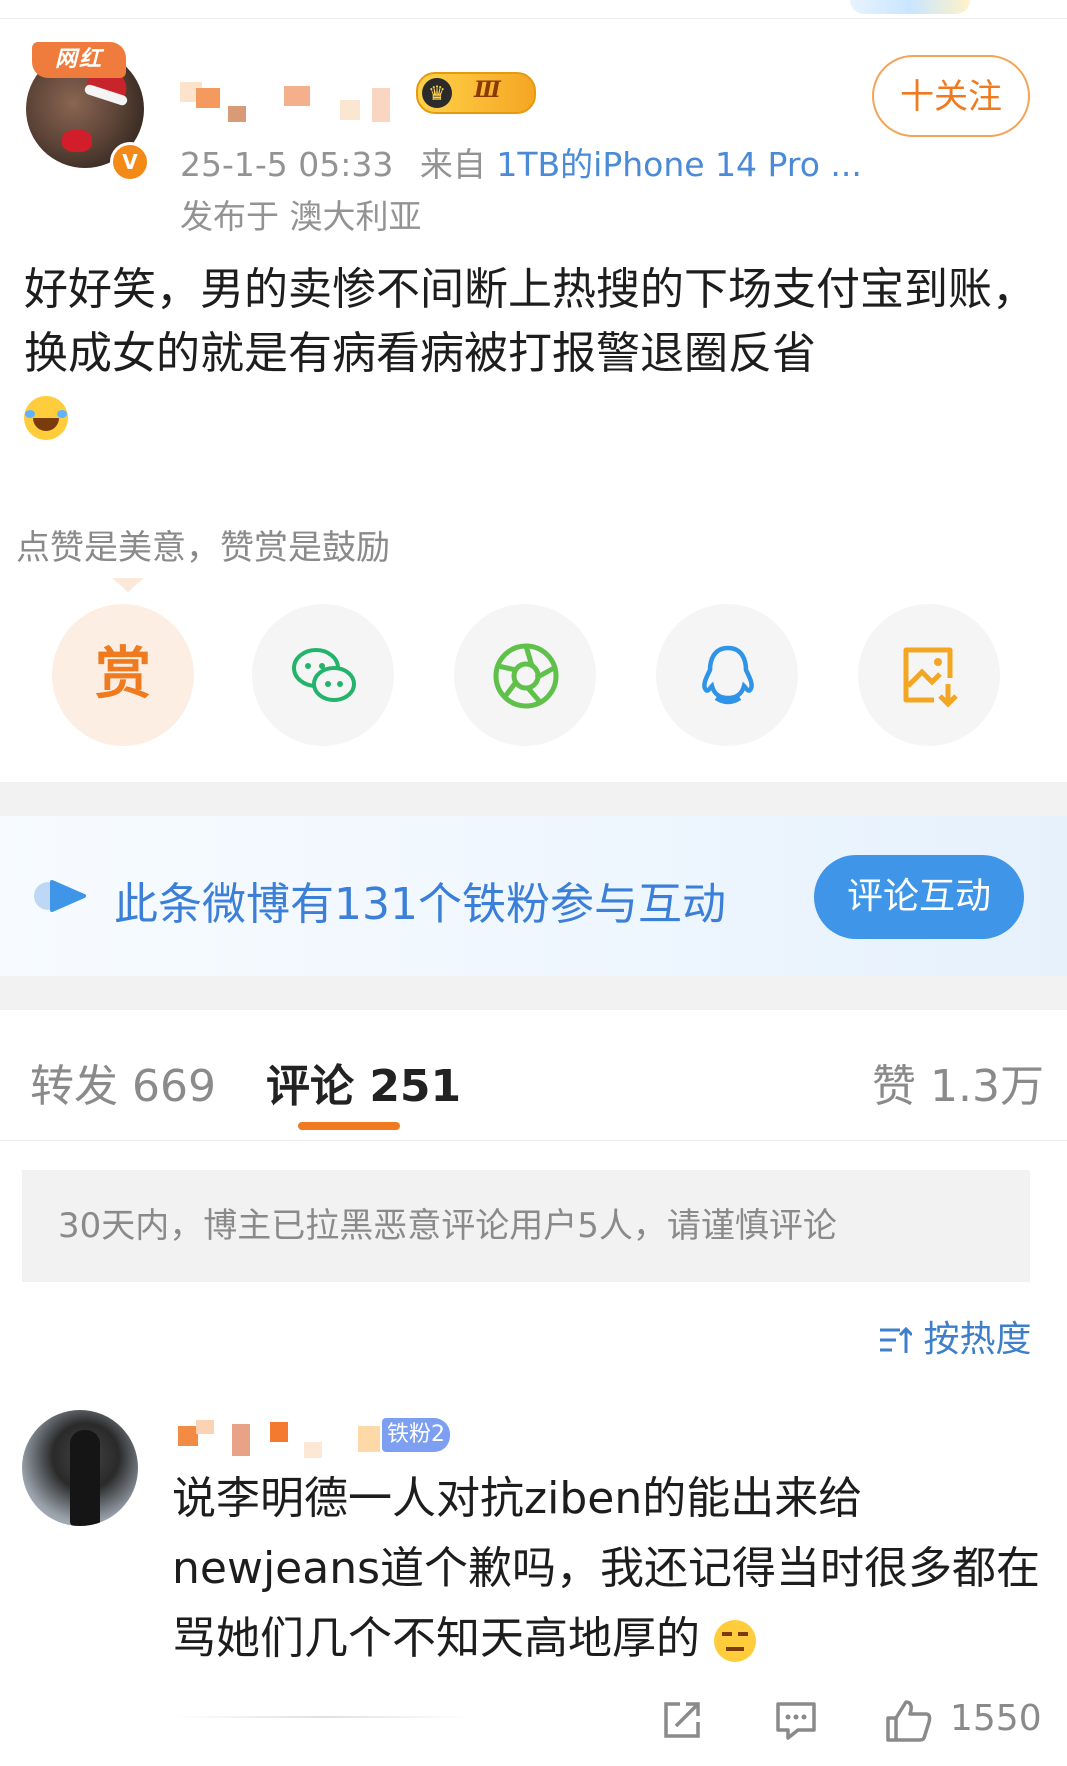 The height and width of the screenshot is (1766, 1067). What do you see at coordinates (487, 90) in the screenshot?
I see `level-number: Ⅲ` at bounding box center [487, 90].